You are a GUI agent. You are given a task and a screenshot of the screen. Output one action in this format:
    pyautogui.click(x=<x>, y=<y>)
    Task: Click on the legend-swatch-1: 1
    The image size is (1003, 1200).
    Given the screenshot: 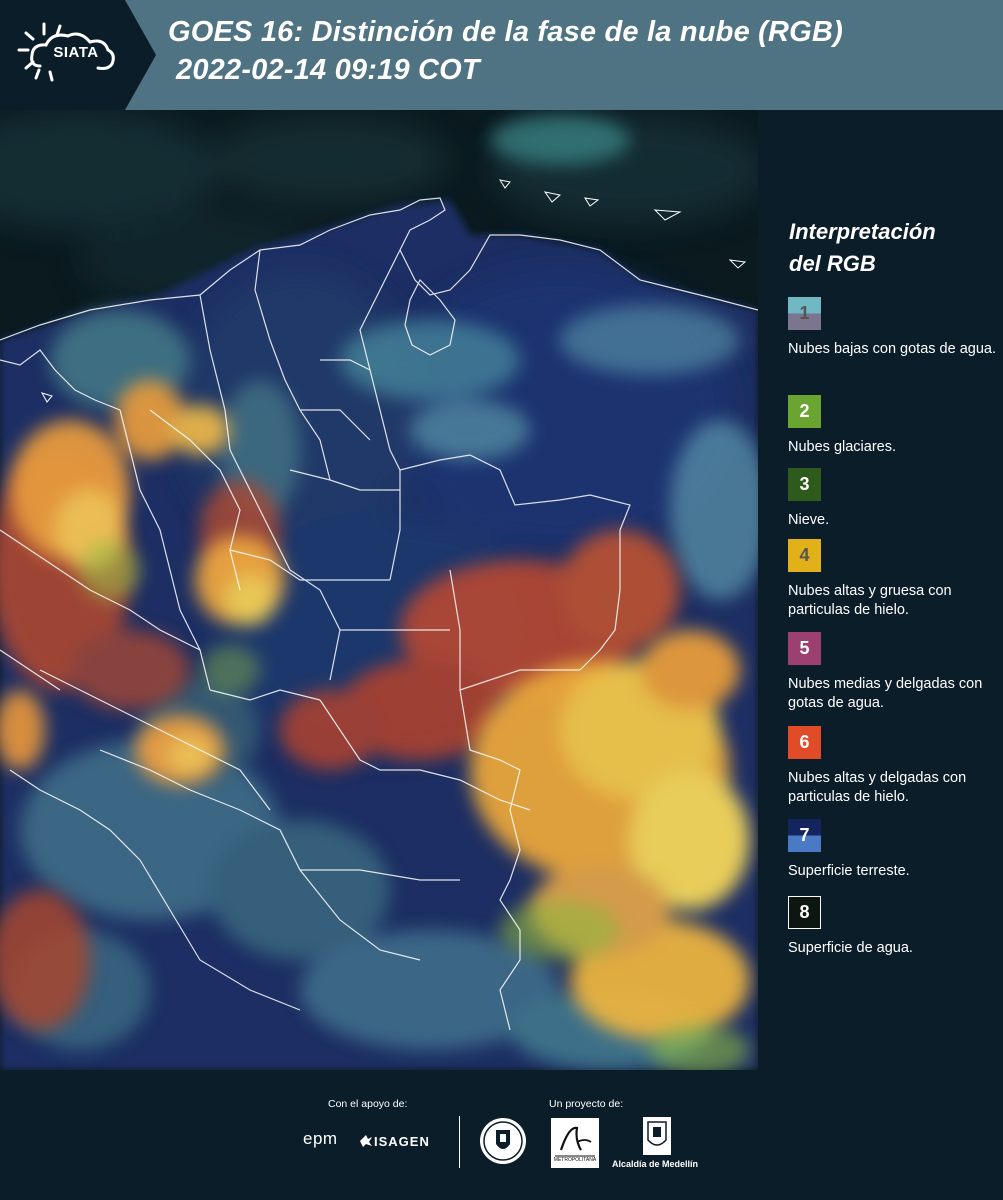 What is the action you would take?
    pyautogui.click(x=804, y=313)
    